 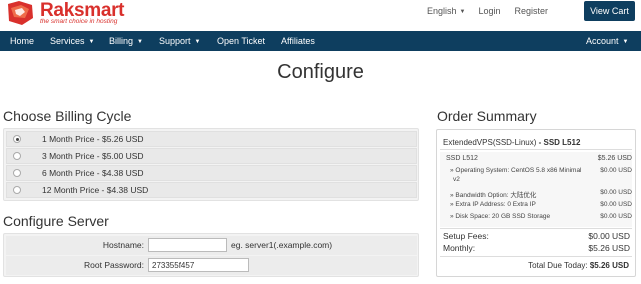 I want to click on billing-option-label: 1 Month Price - $5.26 USD, so click(x=93, y=139).